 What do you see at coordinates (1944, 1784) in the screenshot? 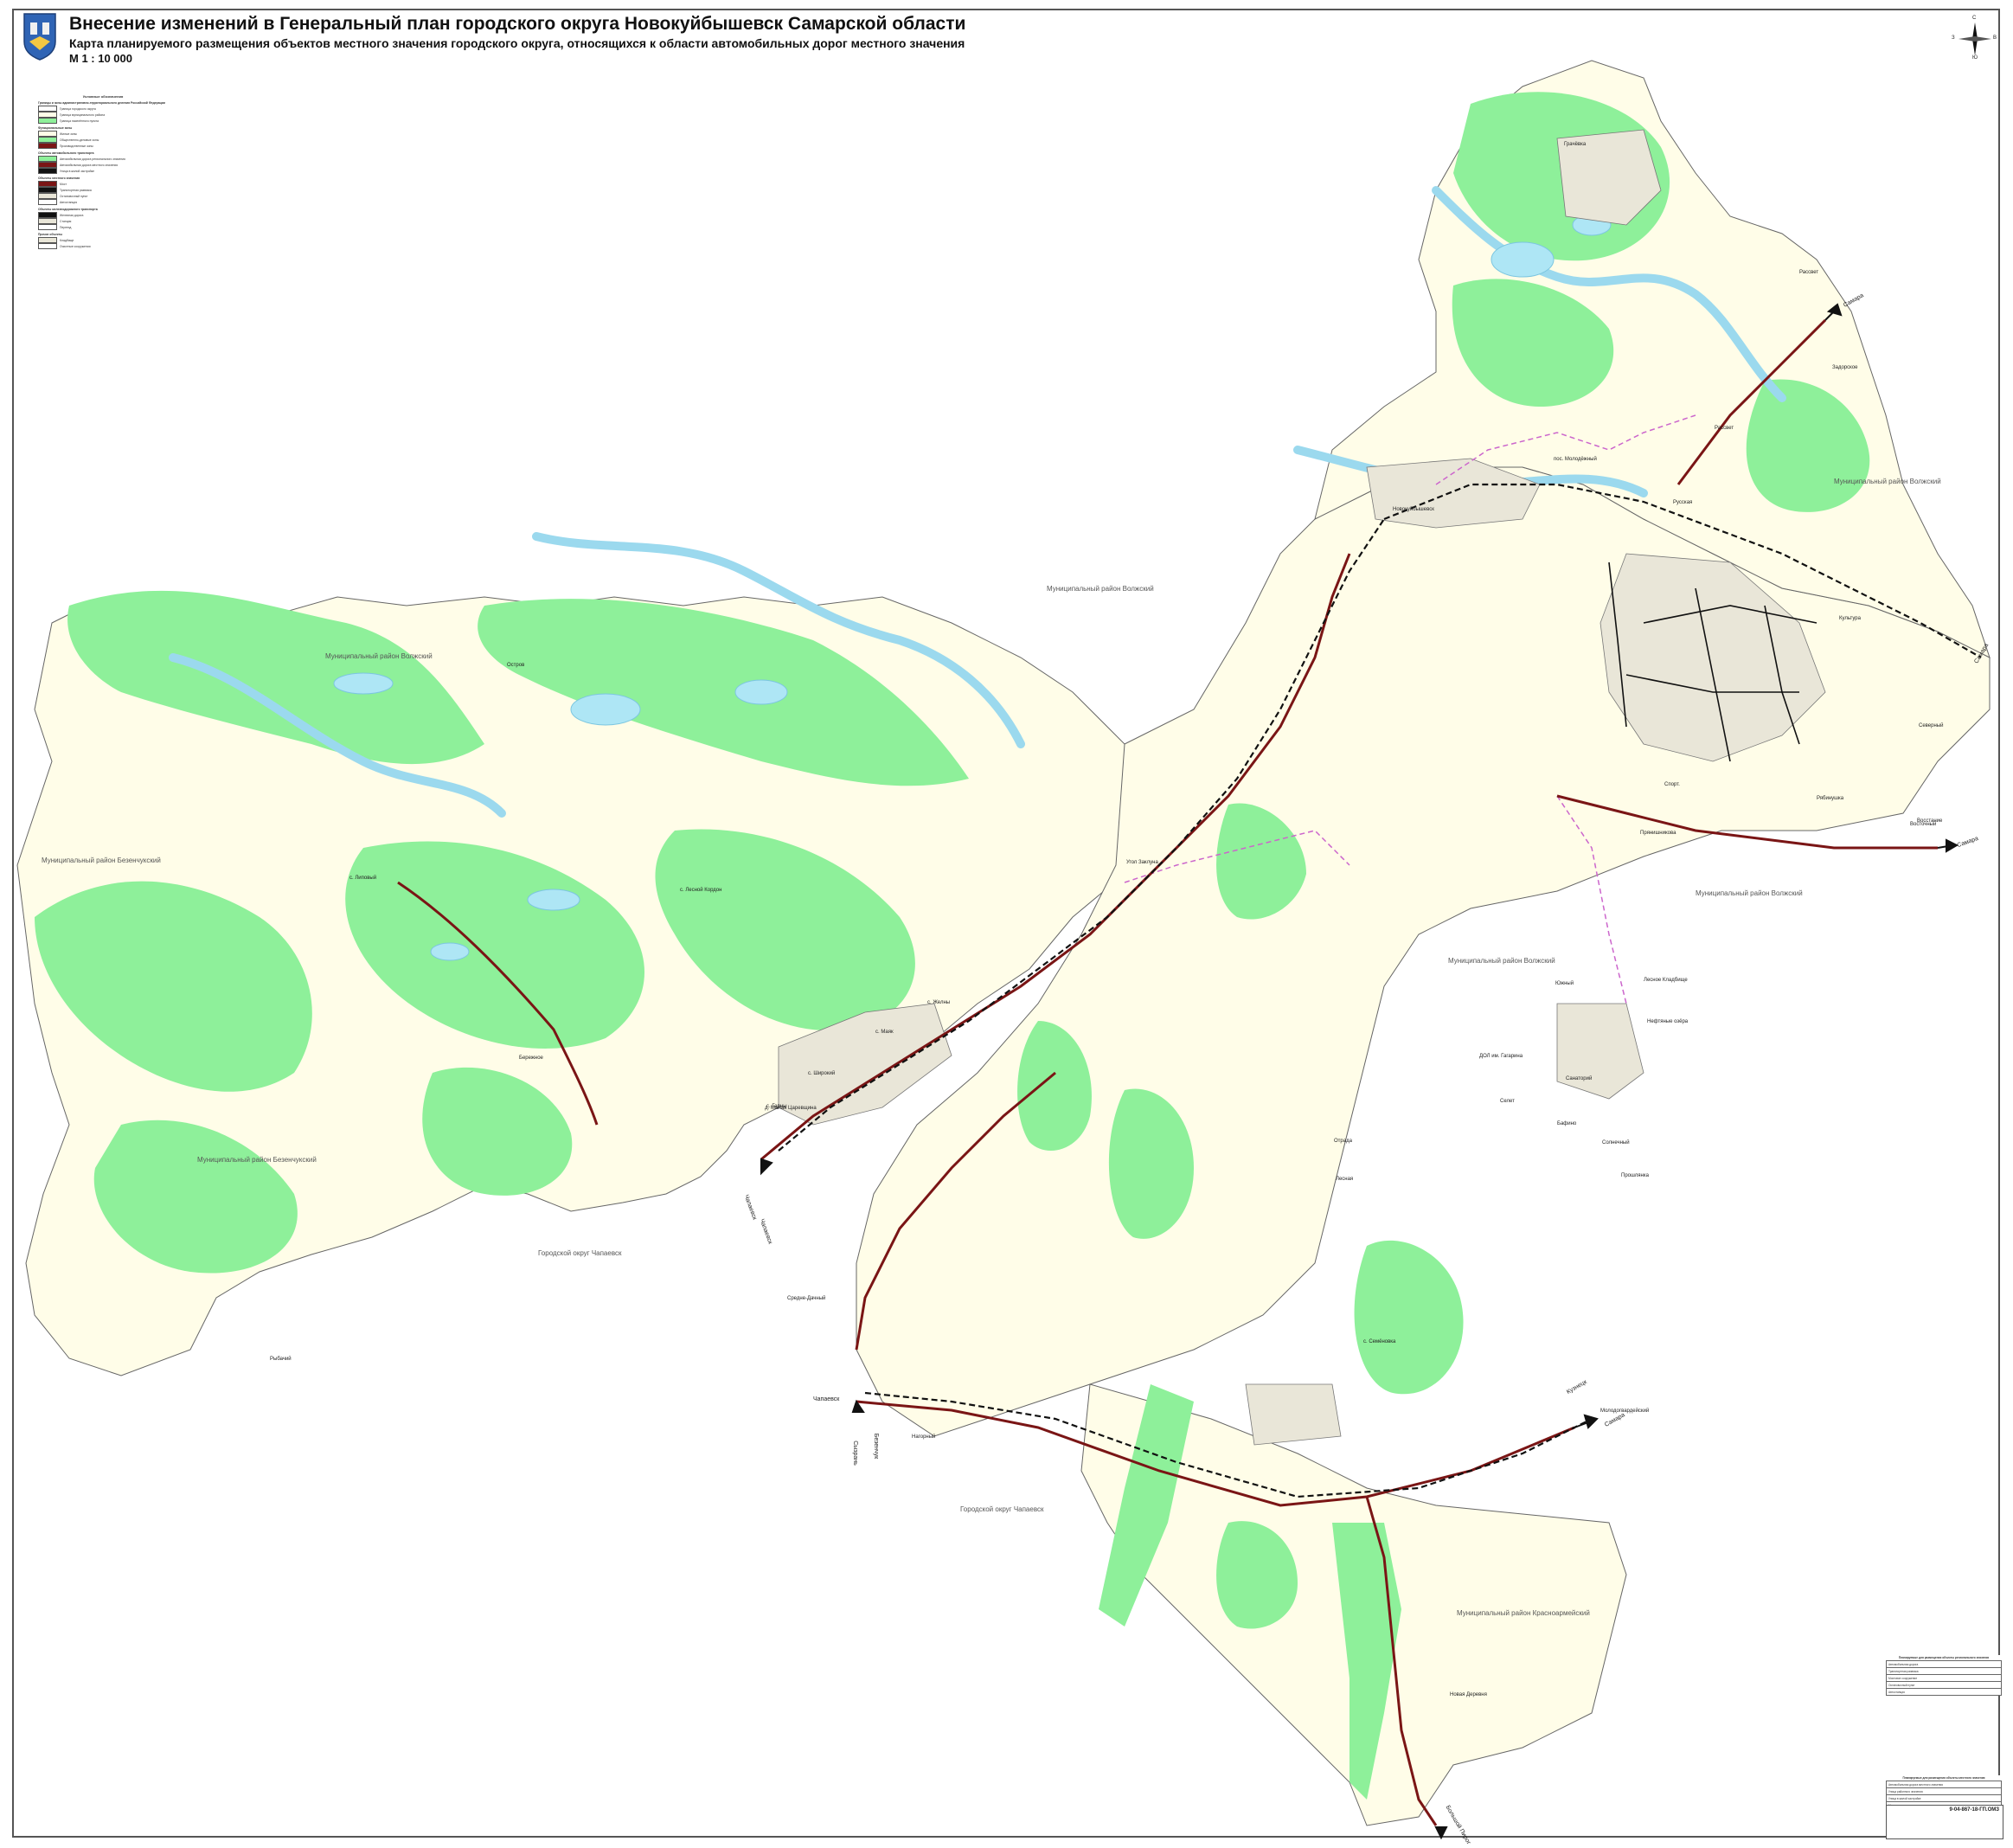
I see `table-row: Автомобильная дорога местного значения` at bounding box center [1944, 1784].